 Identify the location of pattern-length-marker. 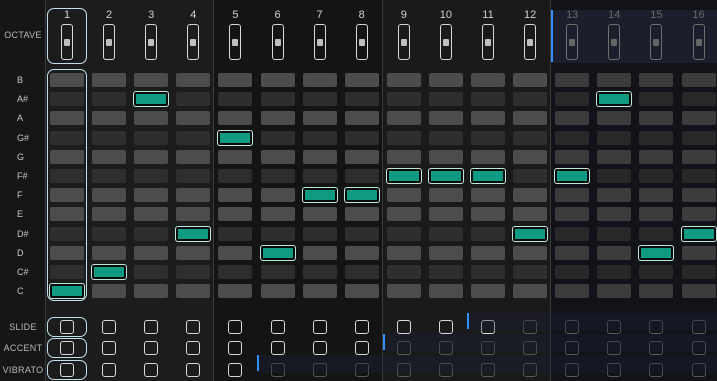
(552, 36).